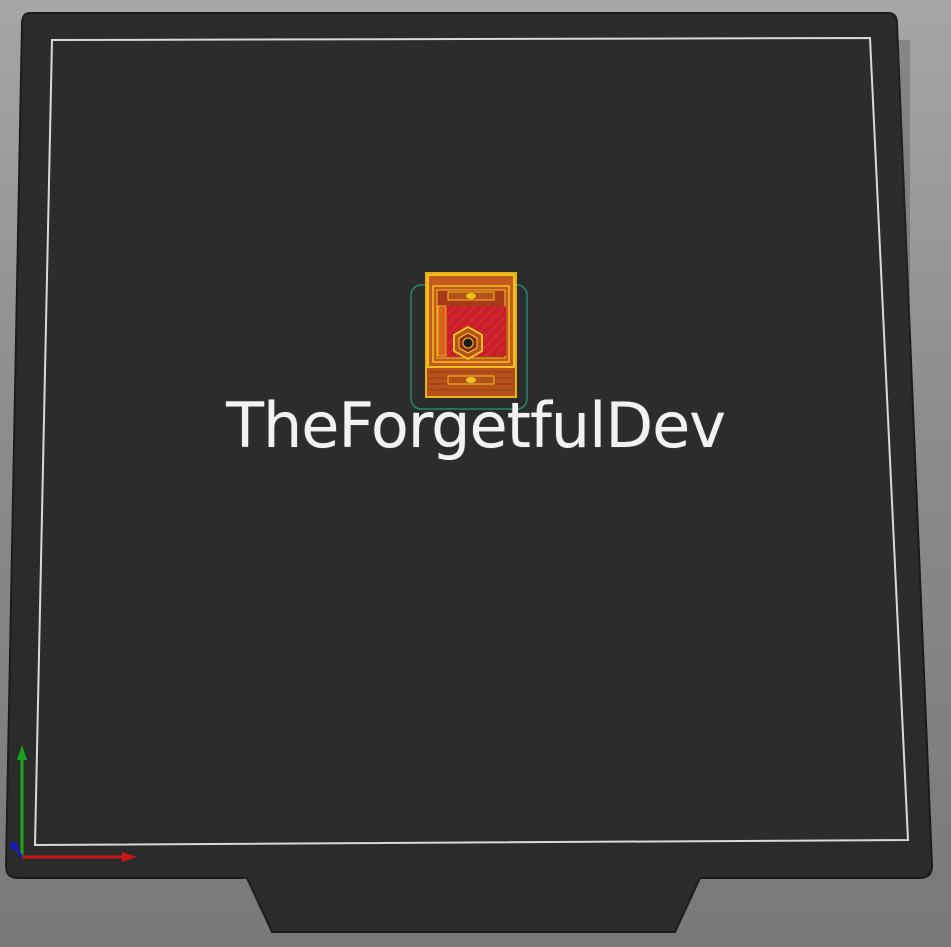  What do you see at coordinates (471, 335) in the screenshot?
I see `sliced-object-icon` at bounding box center [471, 335].